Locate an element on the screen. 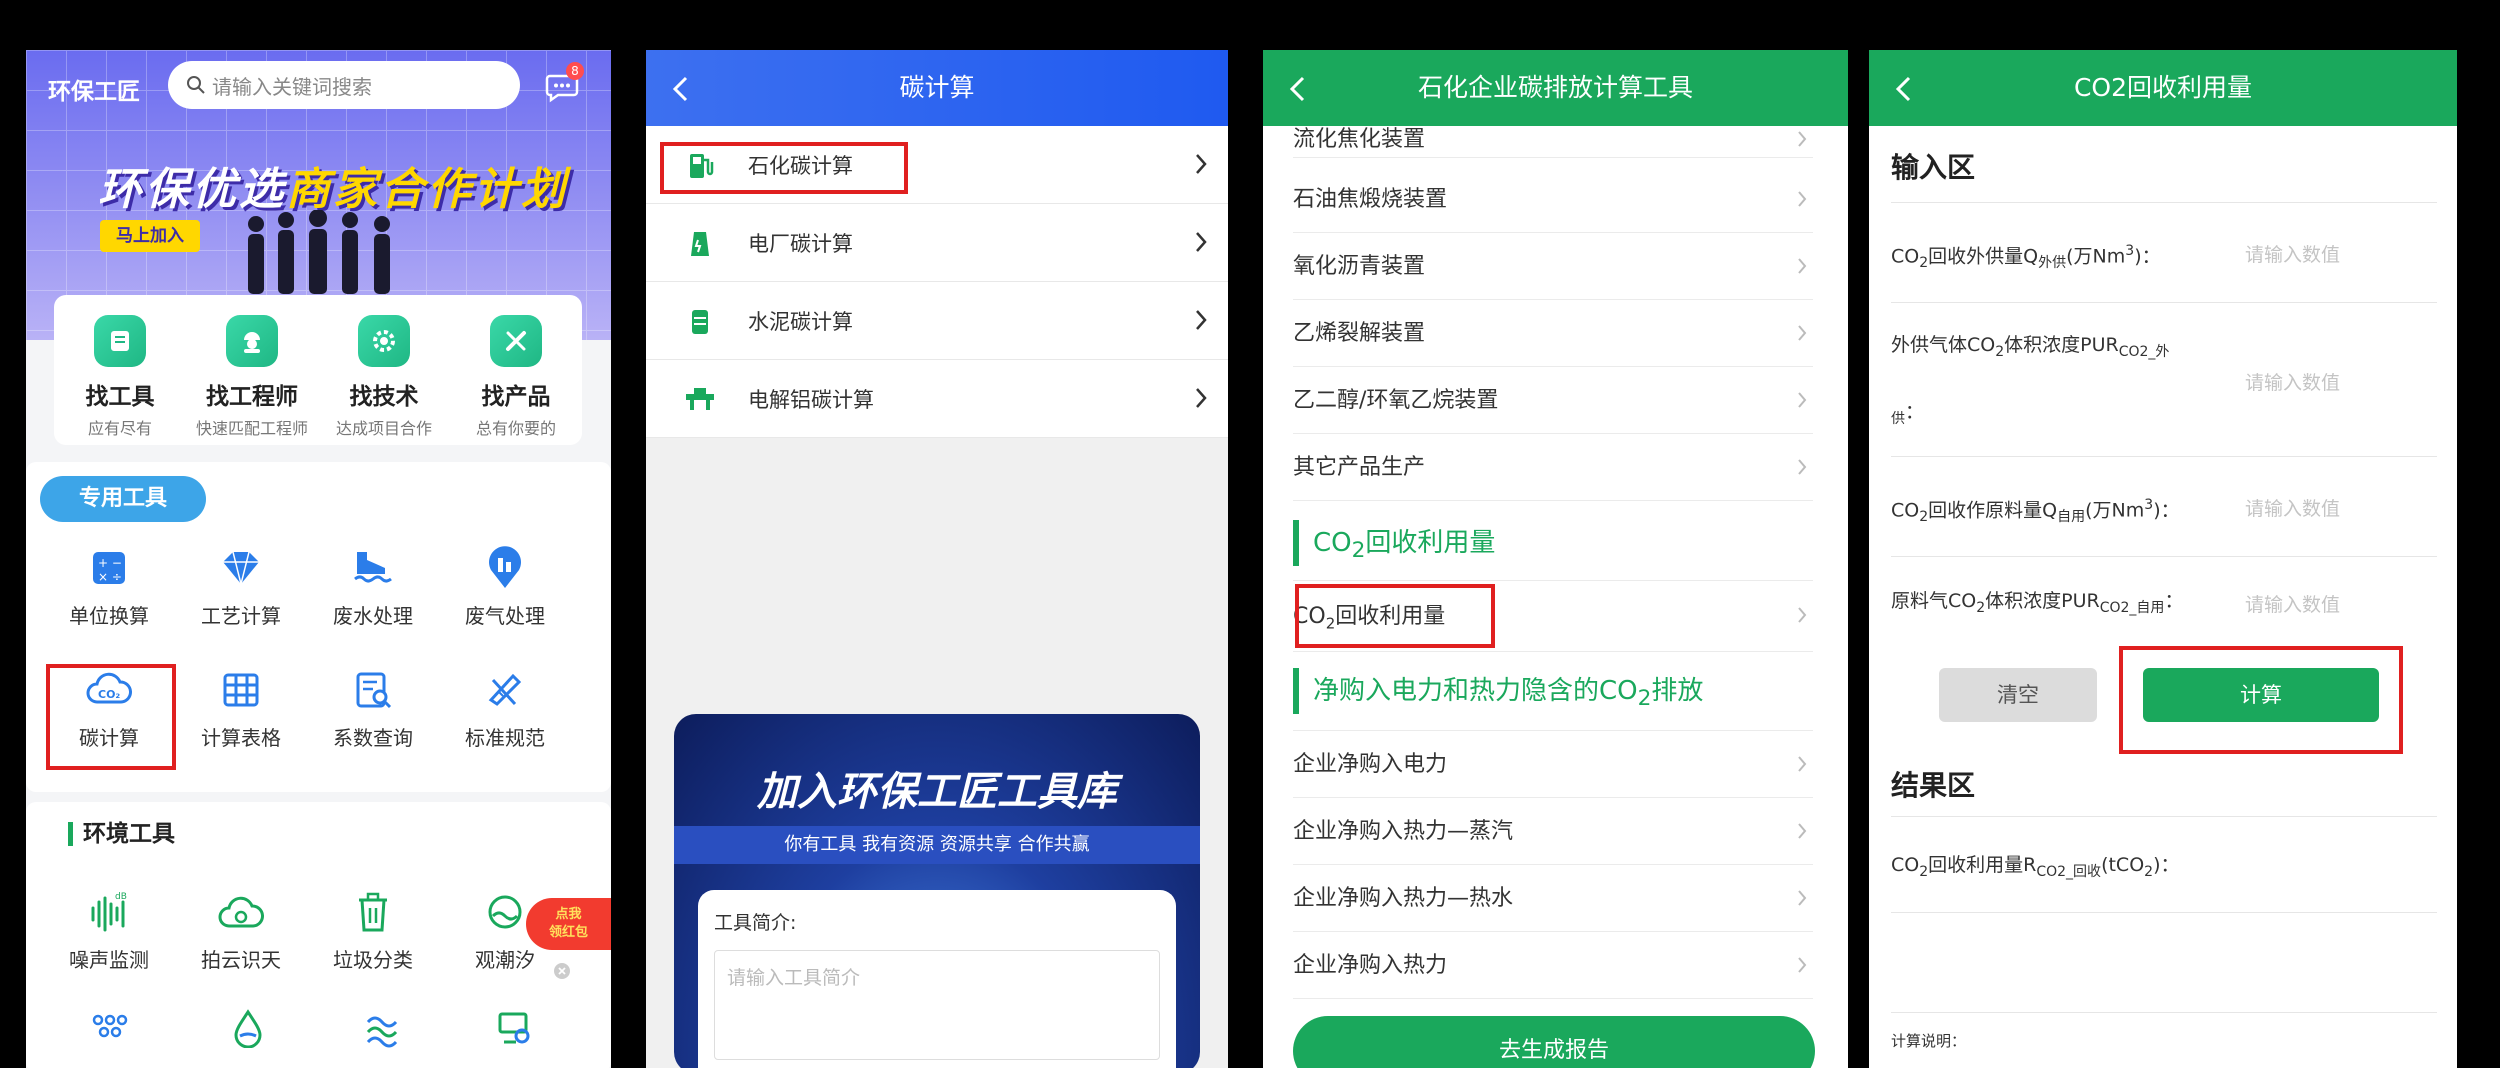 This screenshot has height=1068, width=2500. banner-title: 环保优选商家合作计划 is located at coordinates (333, 189).